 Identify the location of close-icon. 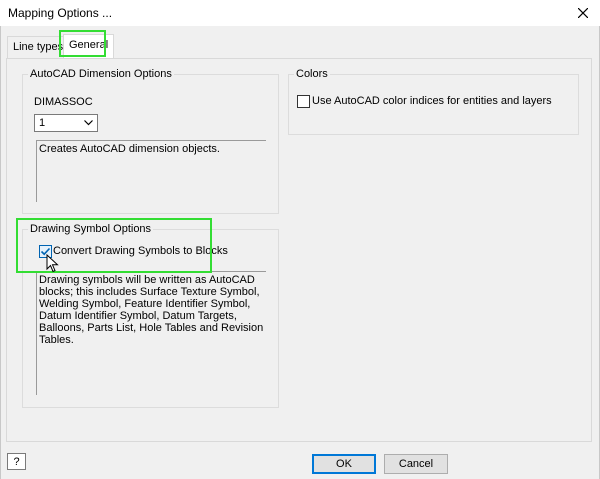
(583, 13).